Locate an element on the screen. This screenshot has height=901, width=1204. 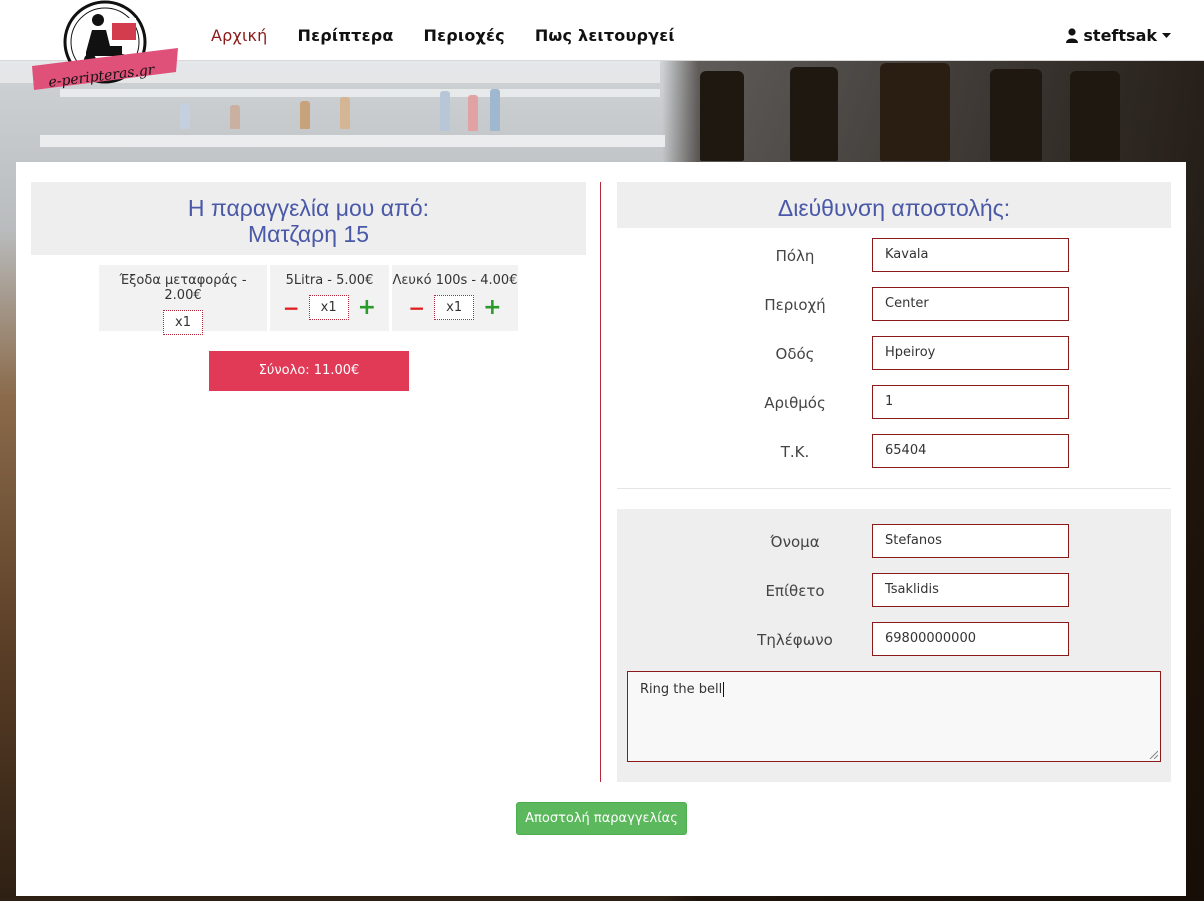
order-kiosk-name: Ματζαρη 15 is located at coordinates (308, 234).